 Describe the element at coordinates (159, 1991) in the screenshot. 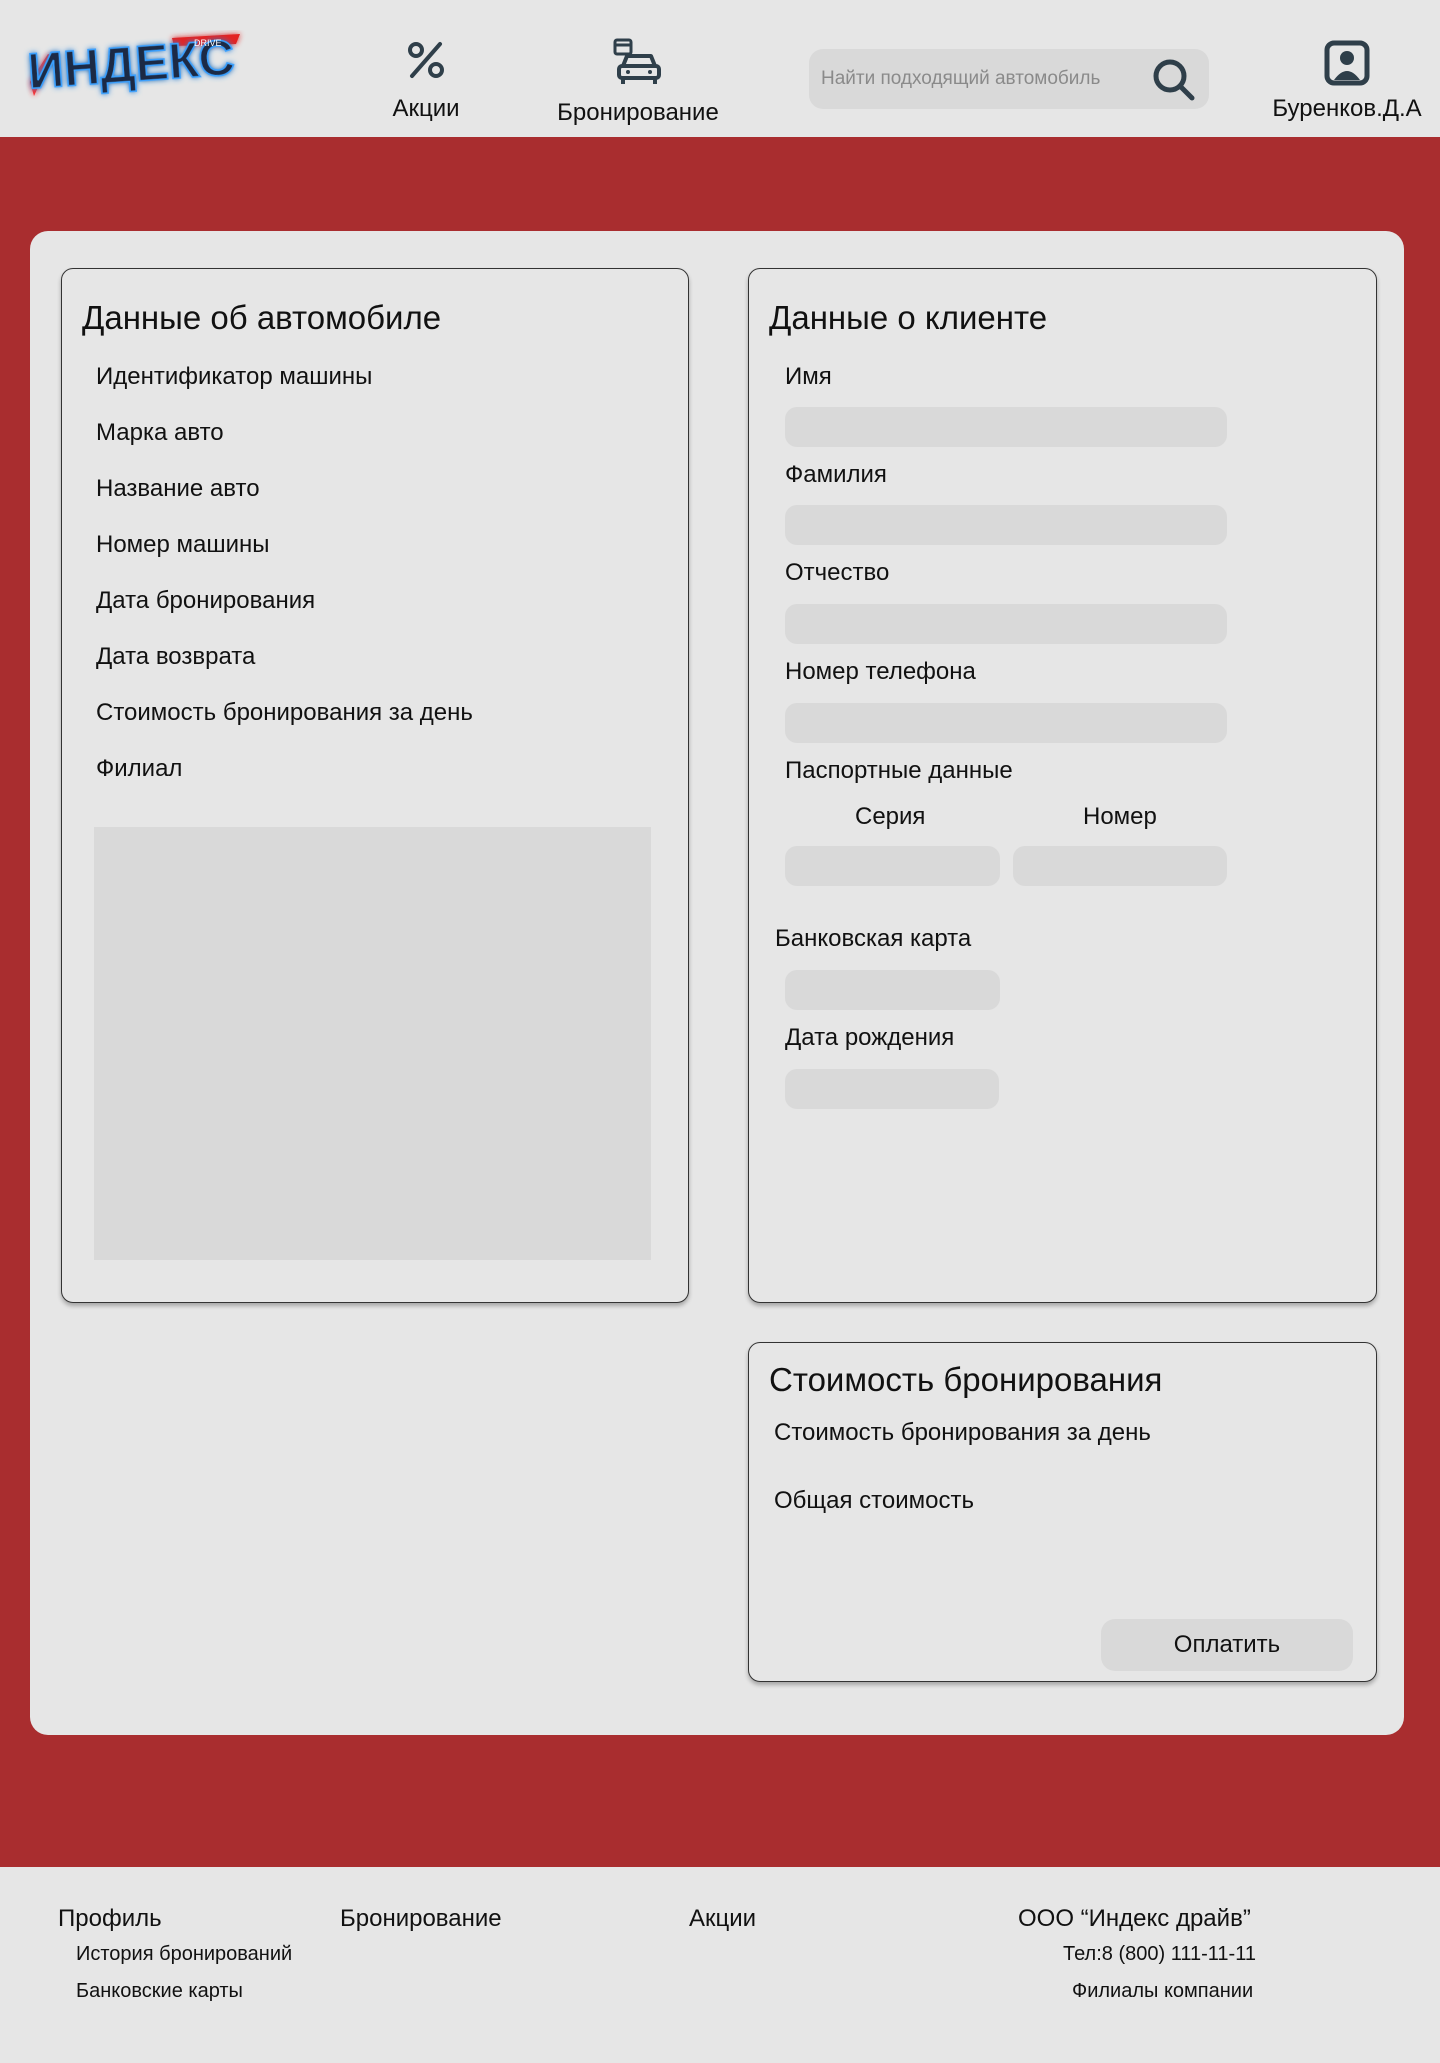

I see `footer-bank-cards-link: Банковские карты` at that location.